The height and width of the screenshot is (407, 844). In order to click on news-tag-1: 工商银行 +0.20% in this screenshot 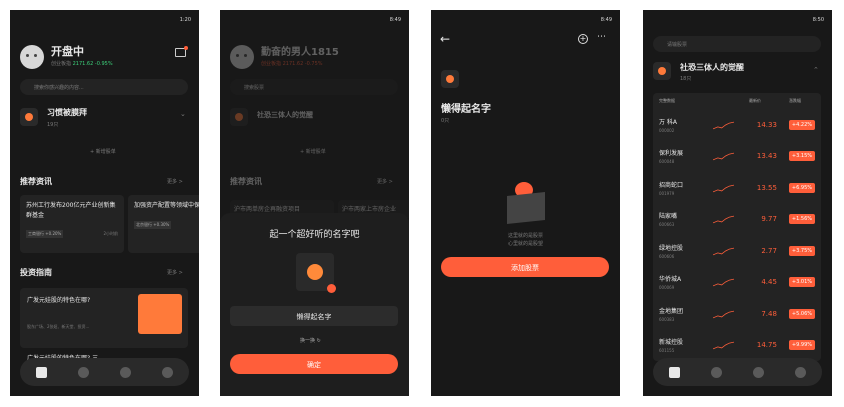, I will do `click(45, 234)`.